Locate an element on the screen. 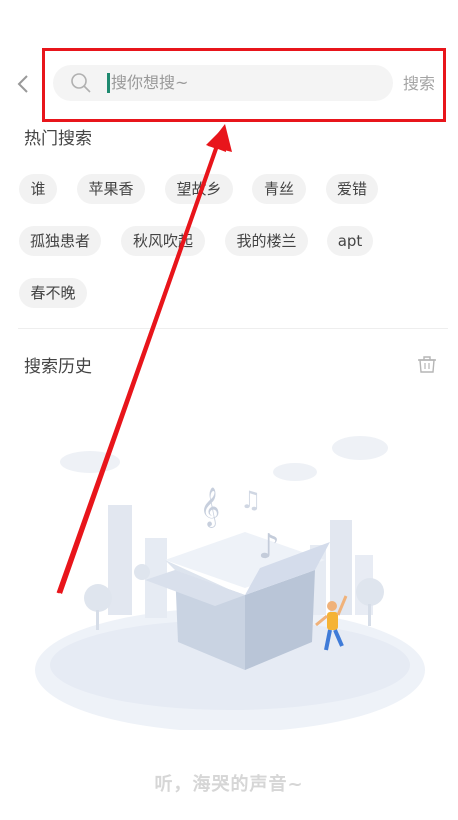  hot-search-title: 热门搜索 is located at coordinates (58, 139).